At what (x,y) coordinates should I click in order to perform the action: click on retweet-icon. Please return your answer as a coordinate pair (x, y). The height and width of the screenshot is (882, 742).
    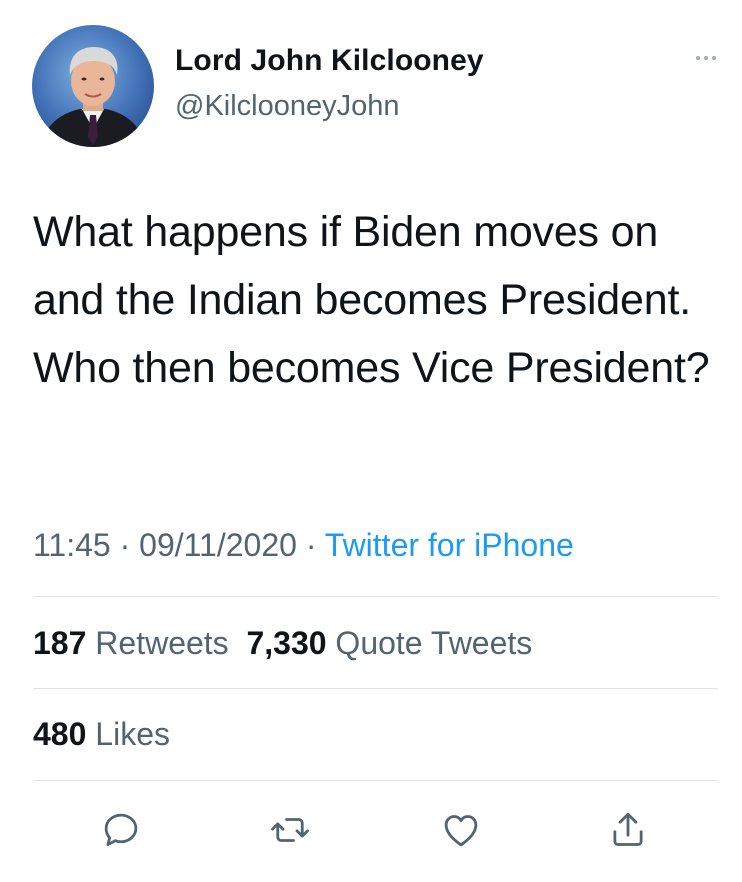
    Looking at the image, I should click on (290, 830).